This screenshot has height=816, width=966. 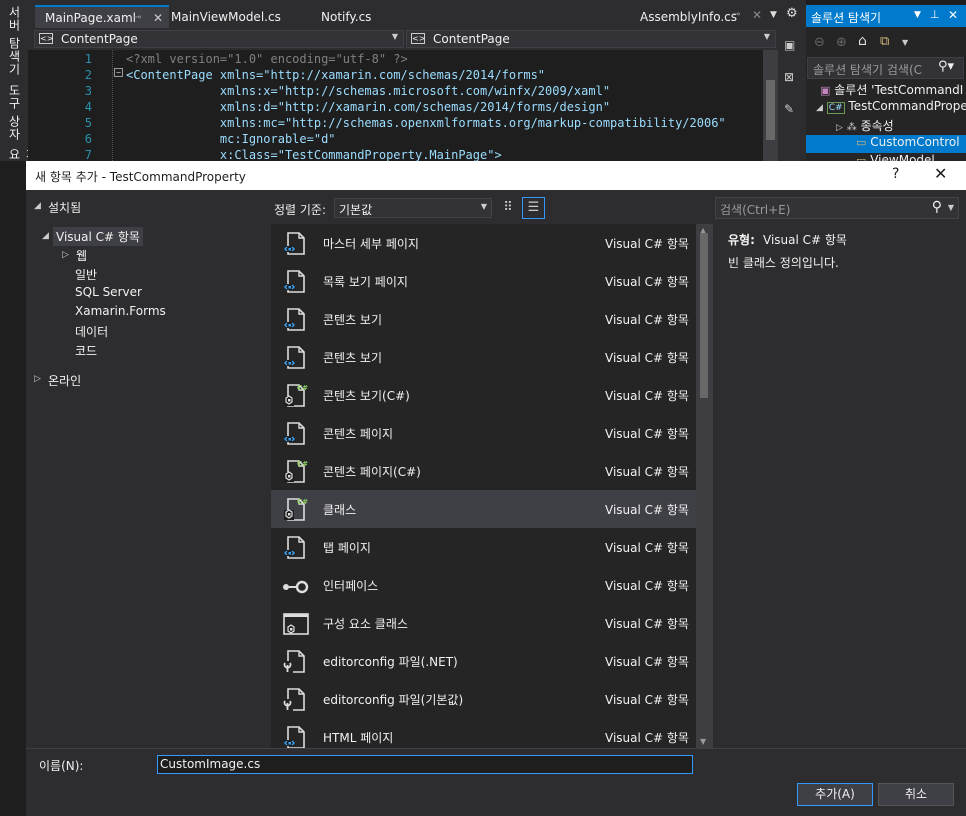 I want to click on list-view-button: ☰, so click(x=533, y=208).